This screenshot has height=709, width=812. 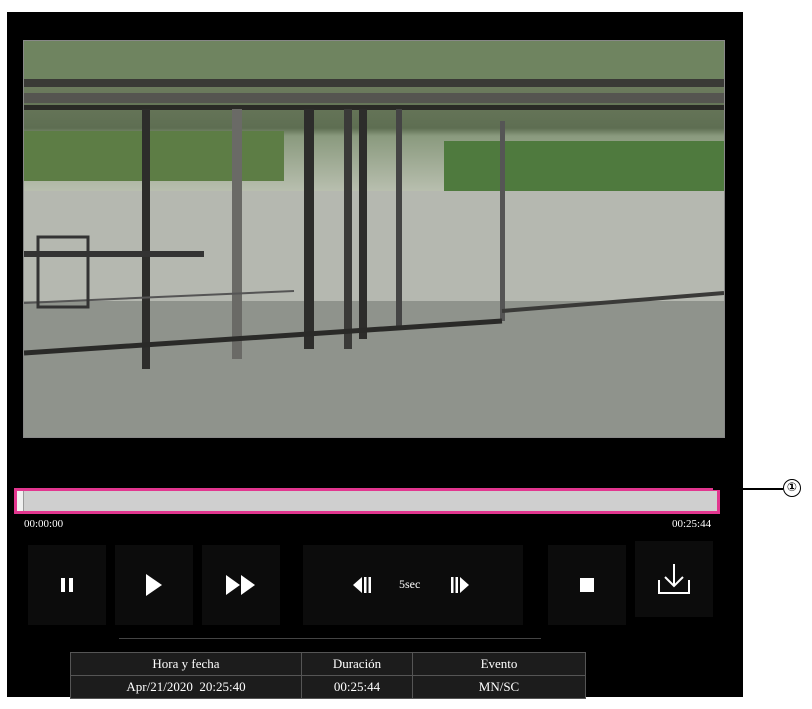 I want to click on skip-forward-button, so click(x=461, y=585).